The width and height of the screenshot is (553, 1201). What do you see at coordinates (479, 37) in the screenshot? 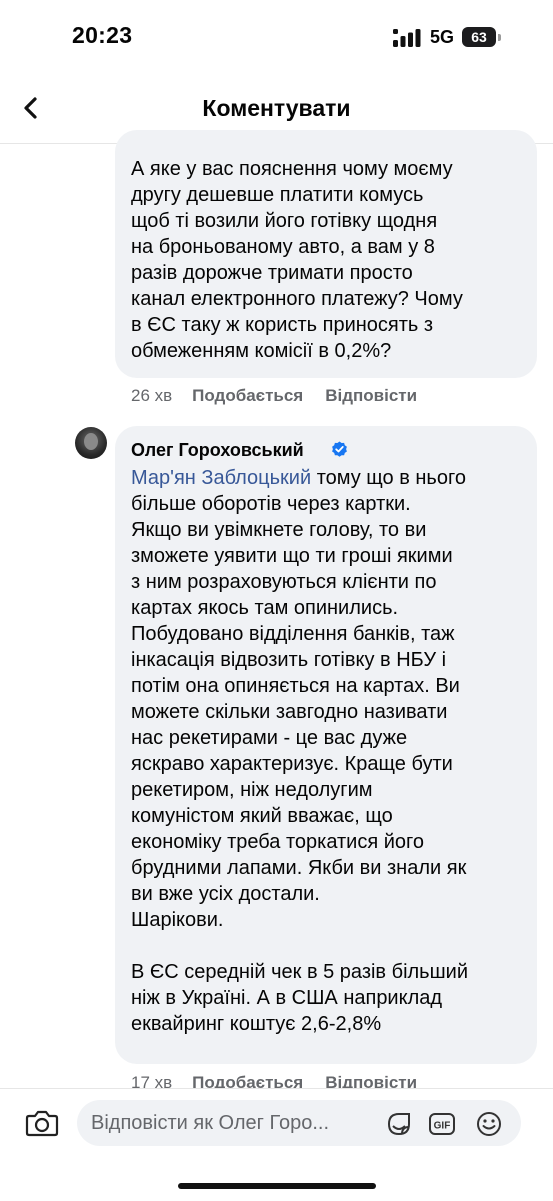
I see `battery-level: 63` at bounding box center [479, 37].